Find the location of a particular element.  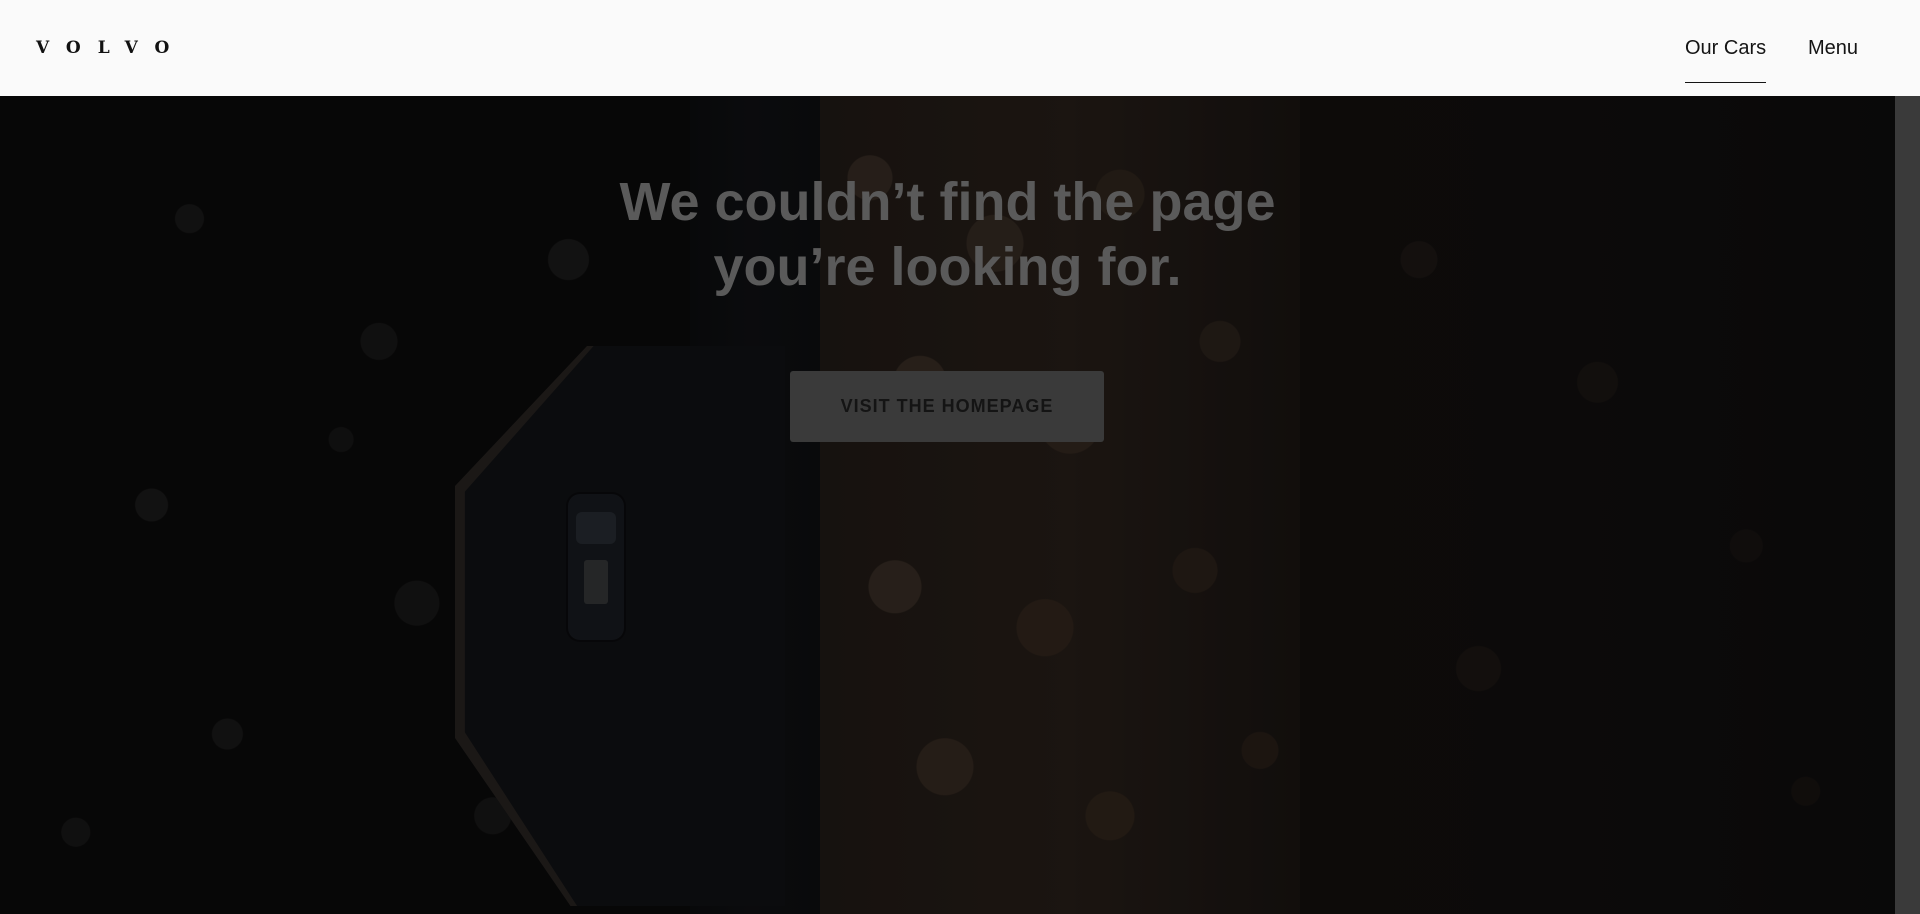

scrollbar-thumb is located at coordinates (1907, 505).